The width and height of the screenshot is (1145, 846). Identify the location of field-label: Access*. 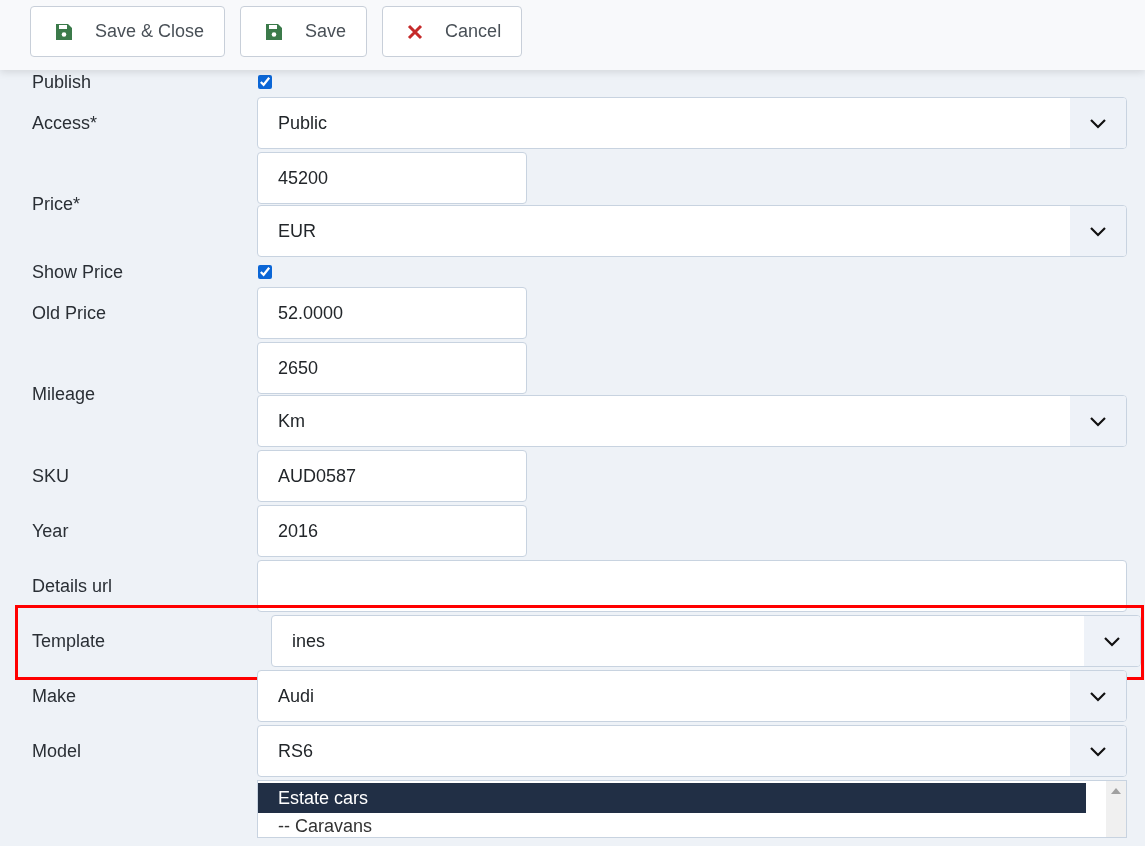
(65, 123).